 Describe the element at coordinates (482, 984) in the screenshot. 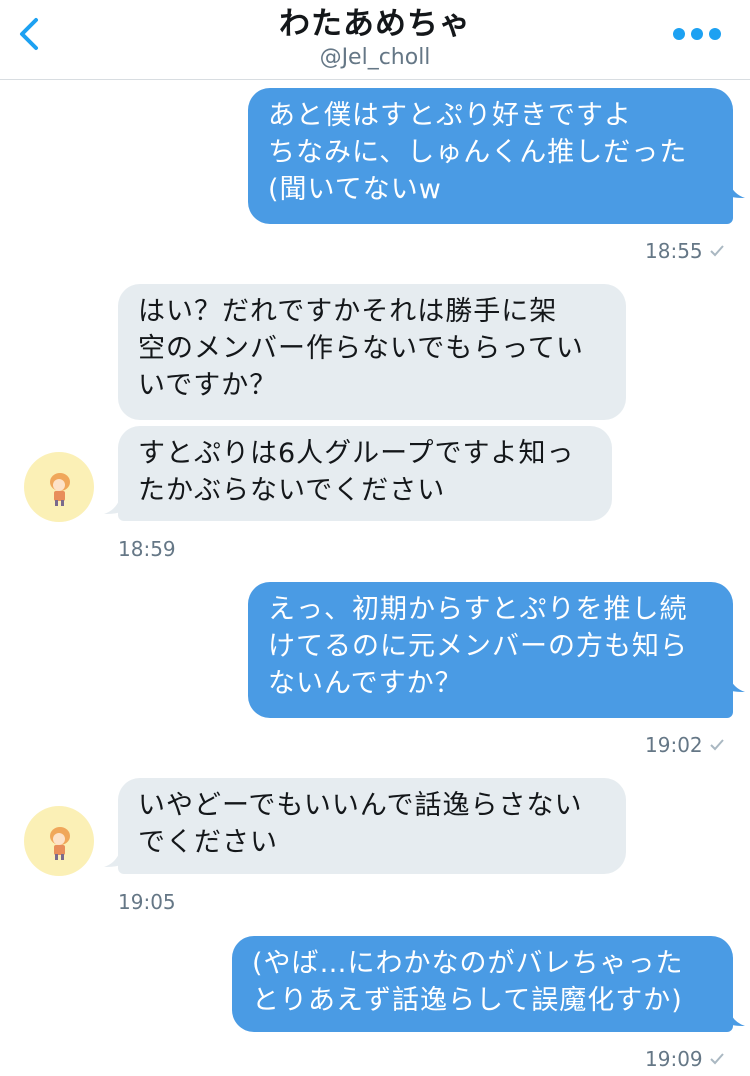

I see `outgoing-message: (やば…にわかなのがバレちゃった とりあえず話逸らして誤魔化すか)` at that location.